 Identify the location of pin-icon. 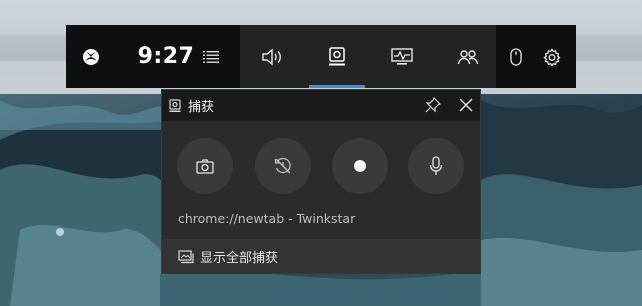
(433, 107).